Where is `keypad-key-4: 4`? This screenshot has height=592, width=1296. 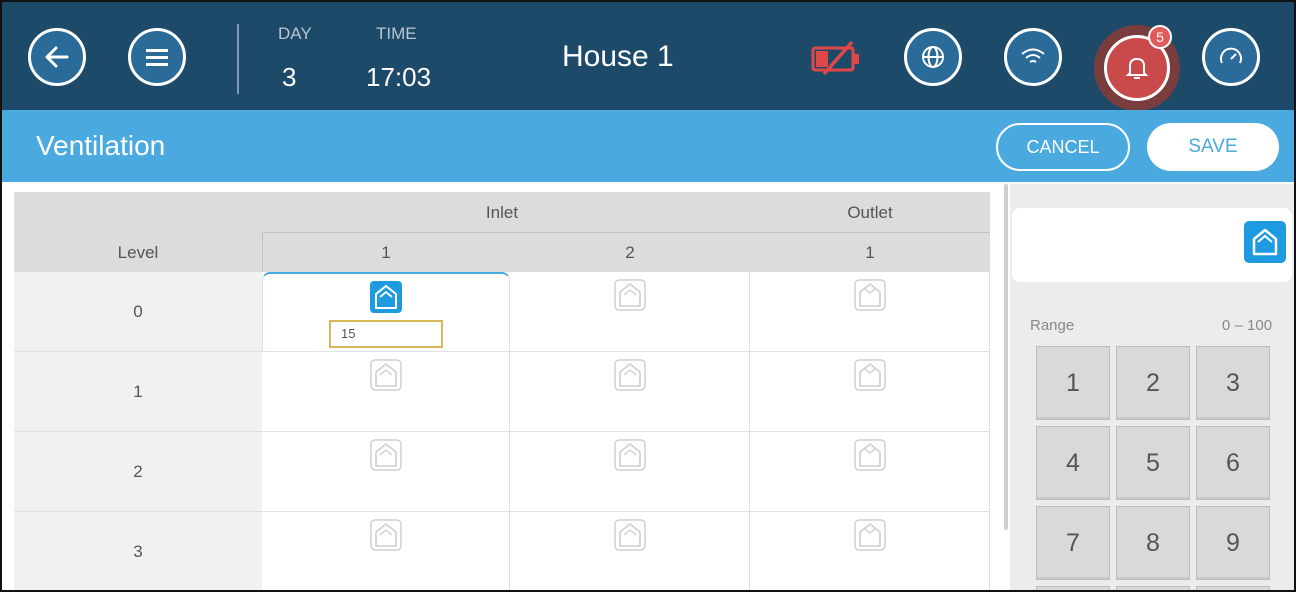
keypad-key-4: 4 is located at coordinates (1073, 463).